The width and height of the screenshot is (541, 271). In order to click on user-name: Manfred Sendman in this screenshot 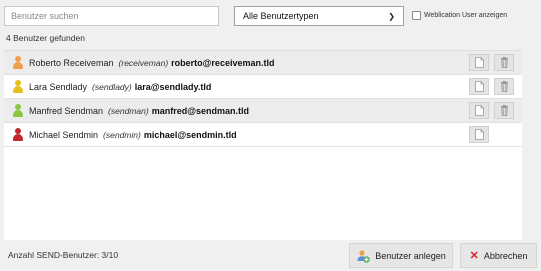, I will do `click(66, 110)`.